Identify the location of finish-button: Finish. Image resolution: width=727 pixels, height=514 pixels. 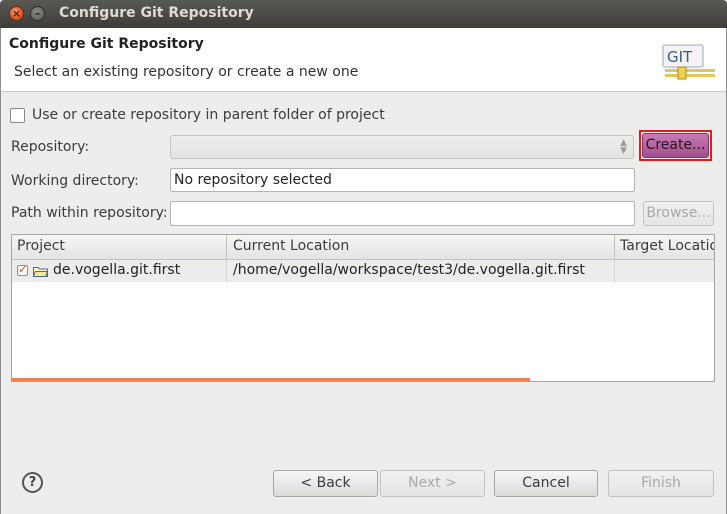
(661, 483).